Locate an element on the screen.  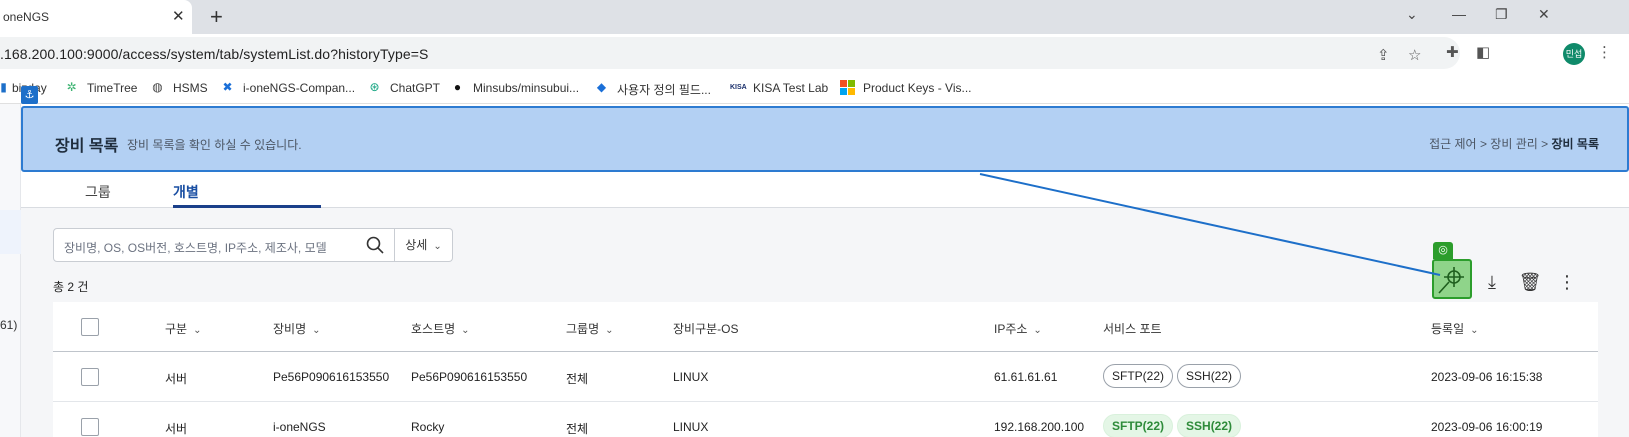
detail-search-button: 상세 ⌄ is located at coordinates (424, 245).